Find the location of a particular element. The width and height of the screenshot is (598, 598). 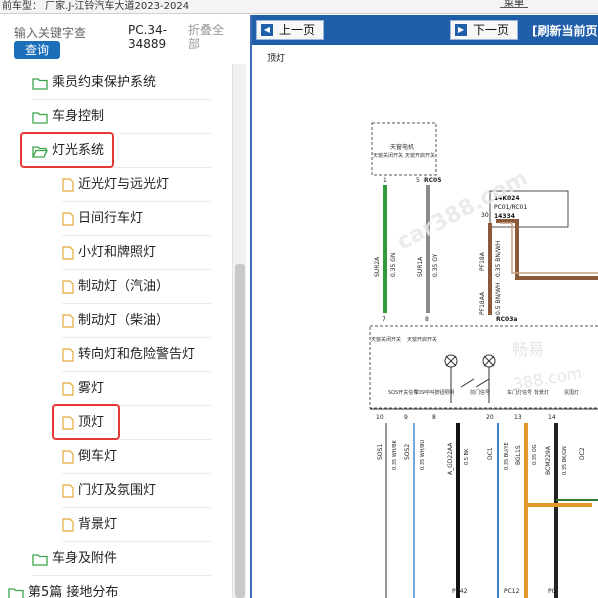

menu-button: 菜单 is located at coordinates (514, 4).